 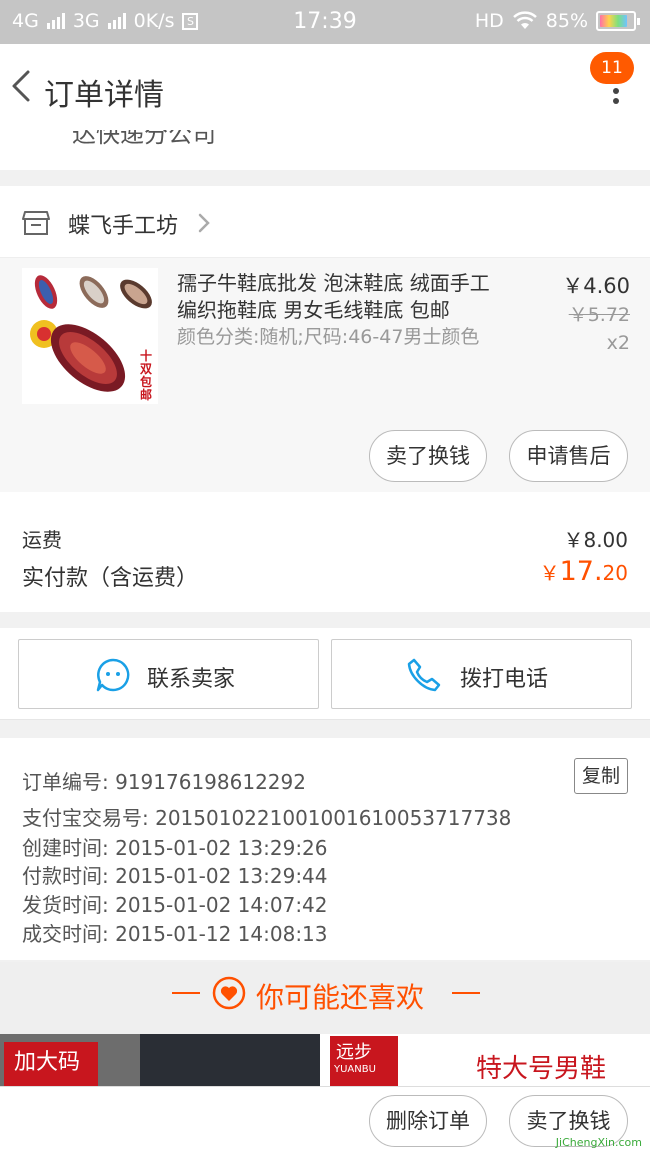 What do you see at coordinates (123, 224) in the screenshot?
I see `shop-name: 蝶飞手工坊` at bounding box center [123, 224].